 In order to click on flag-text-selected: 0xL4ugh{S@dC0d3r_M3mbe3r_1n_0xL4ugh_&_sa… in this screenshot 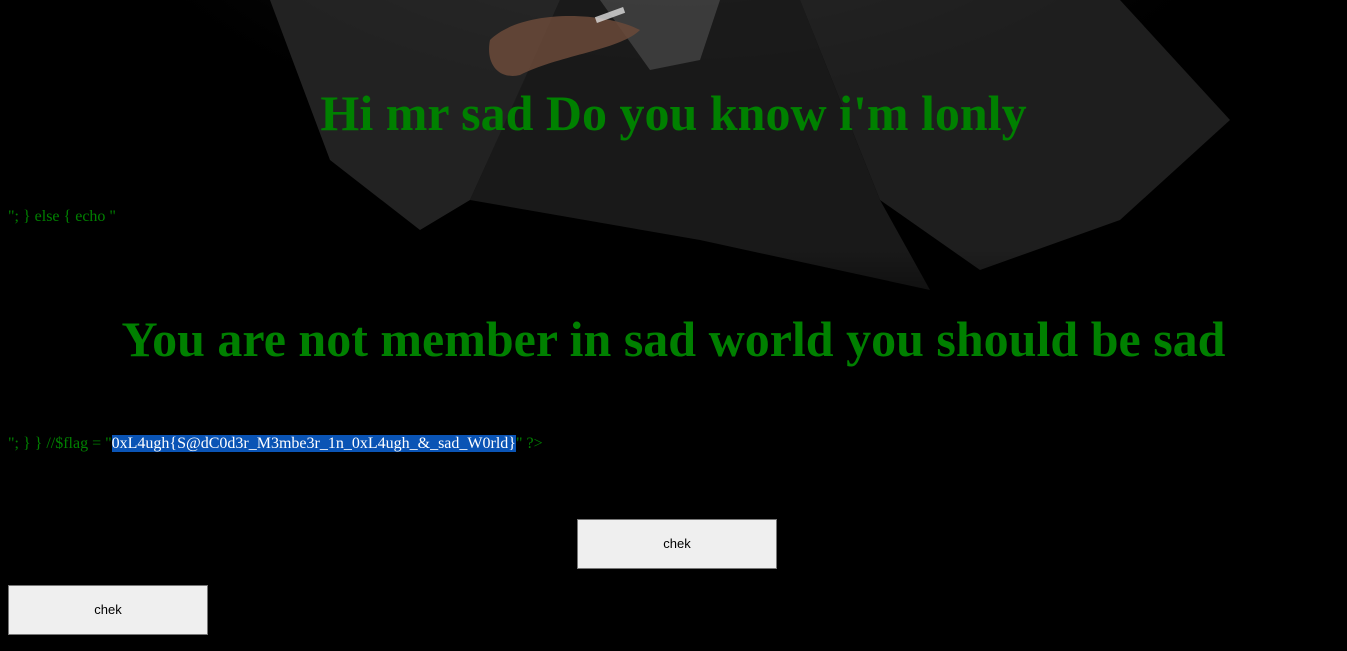, I will do `click(313, 443)`.